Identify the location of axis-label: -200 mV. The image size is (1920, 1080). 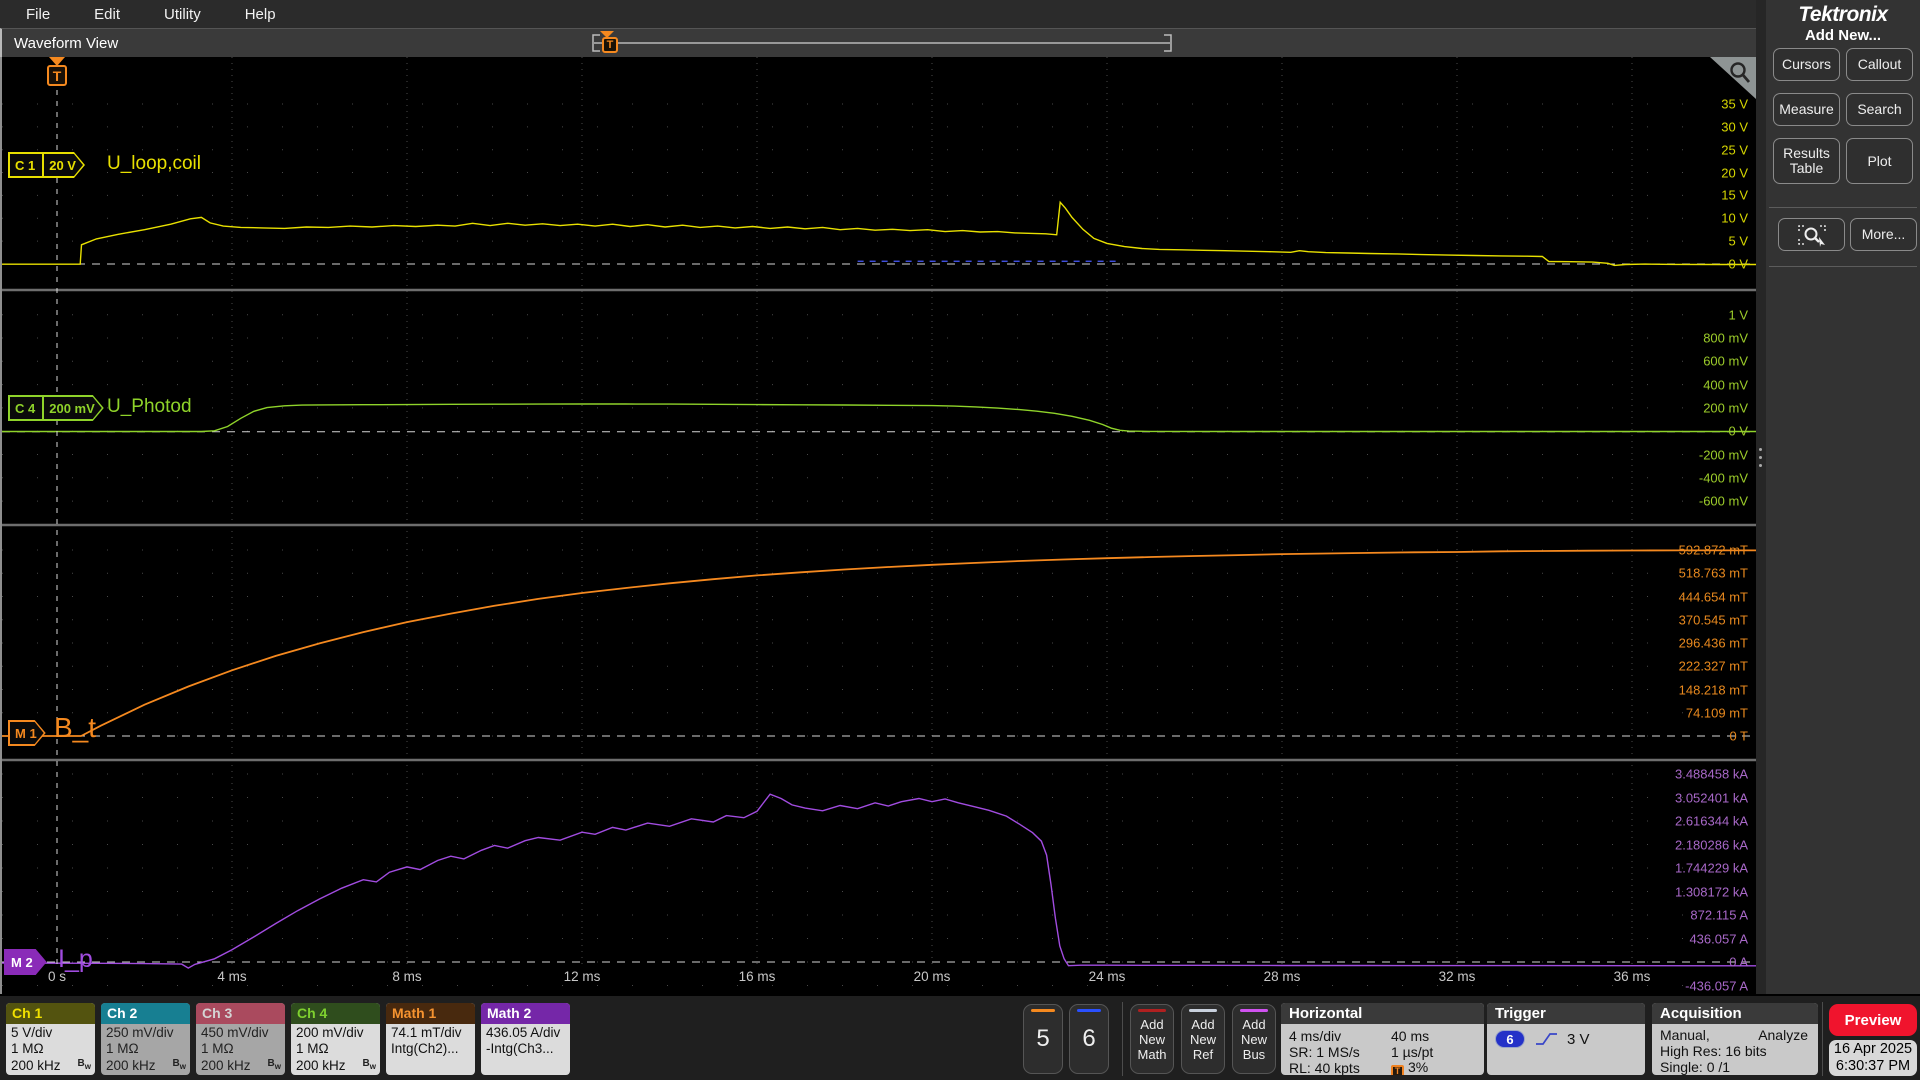
(1723, 454).